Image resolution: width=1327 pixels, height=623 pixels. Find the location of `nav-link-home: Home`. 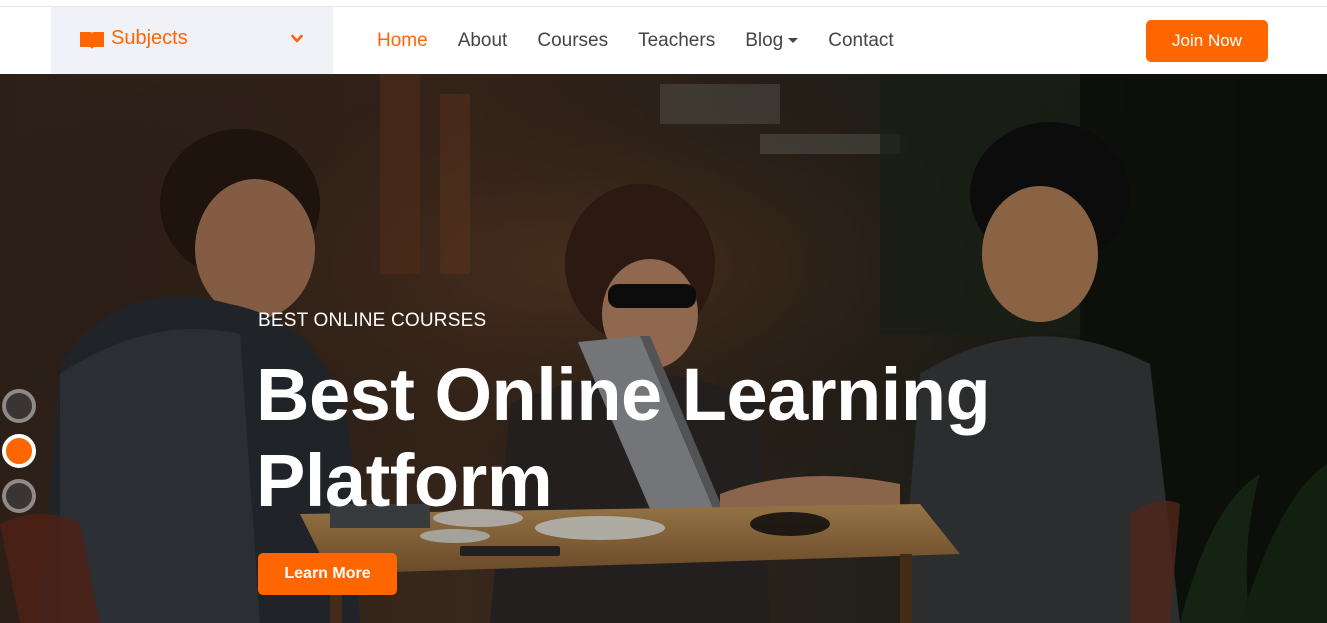

nav-link-home: Home is located at coordinates (402, 41).